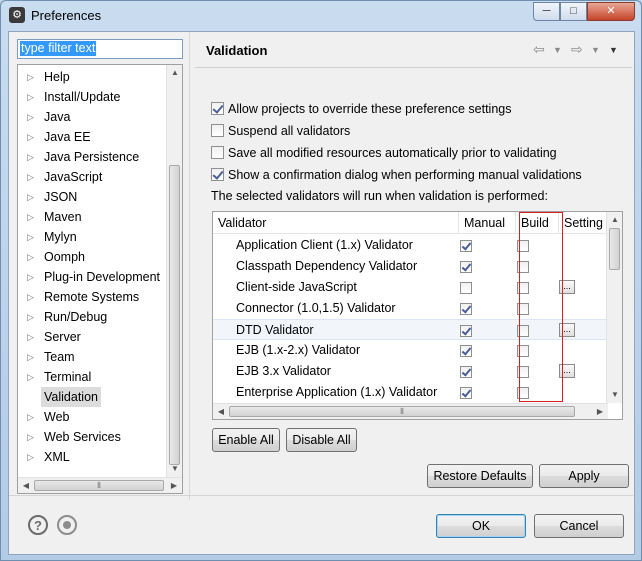 The image size is (642, 561). Describe the element at coordinates (321, 440) in the screenshot. I see `disable-all-button: Disable All` at that location.